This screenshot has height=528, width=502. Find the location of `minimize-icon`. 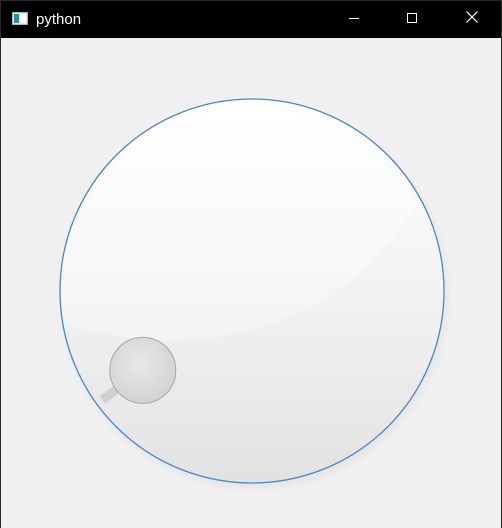

minimize-icon is located at coordinates (354, 20).